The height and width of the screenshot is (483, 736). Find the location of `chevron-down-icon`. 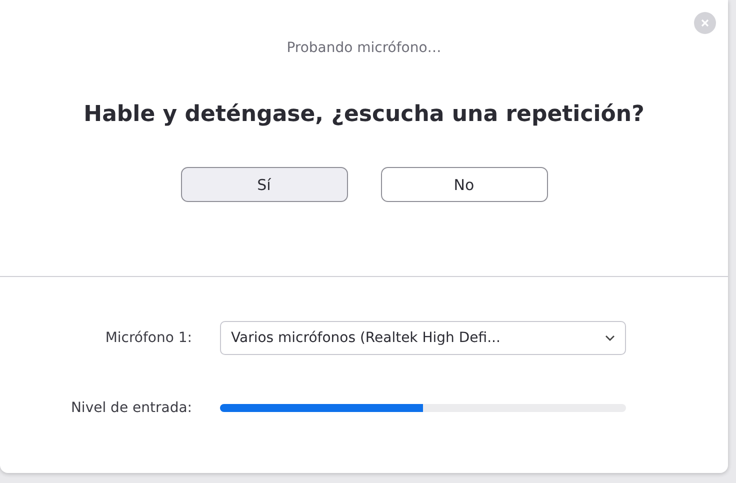

chevron-down-icon is located at coordinates (610, 338).